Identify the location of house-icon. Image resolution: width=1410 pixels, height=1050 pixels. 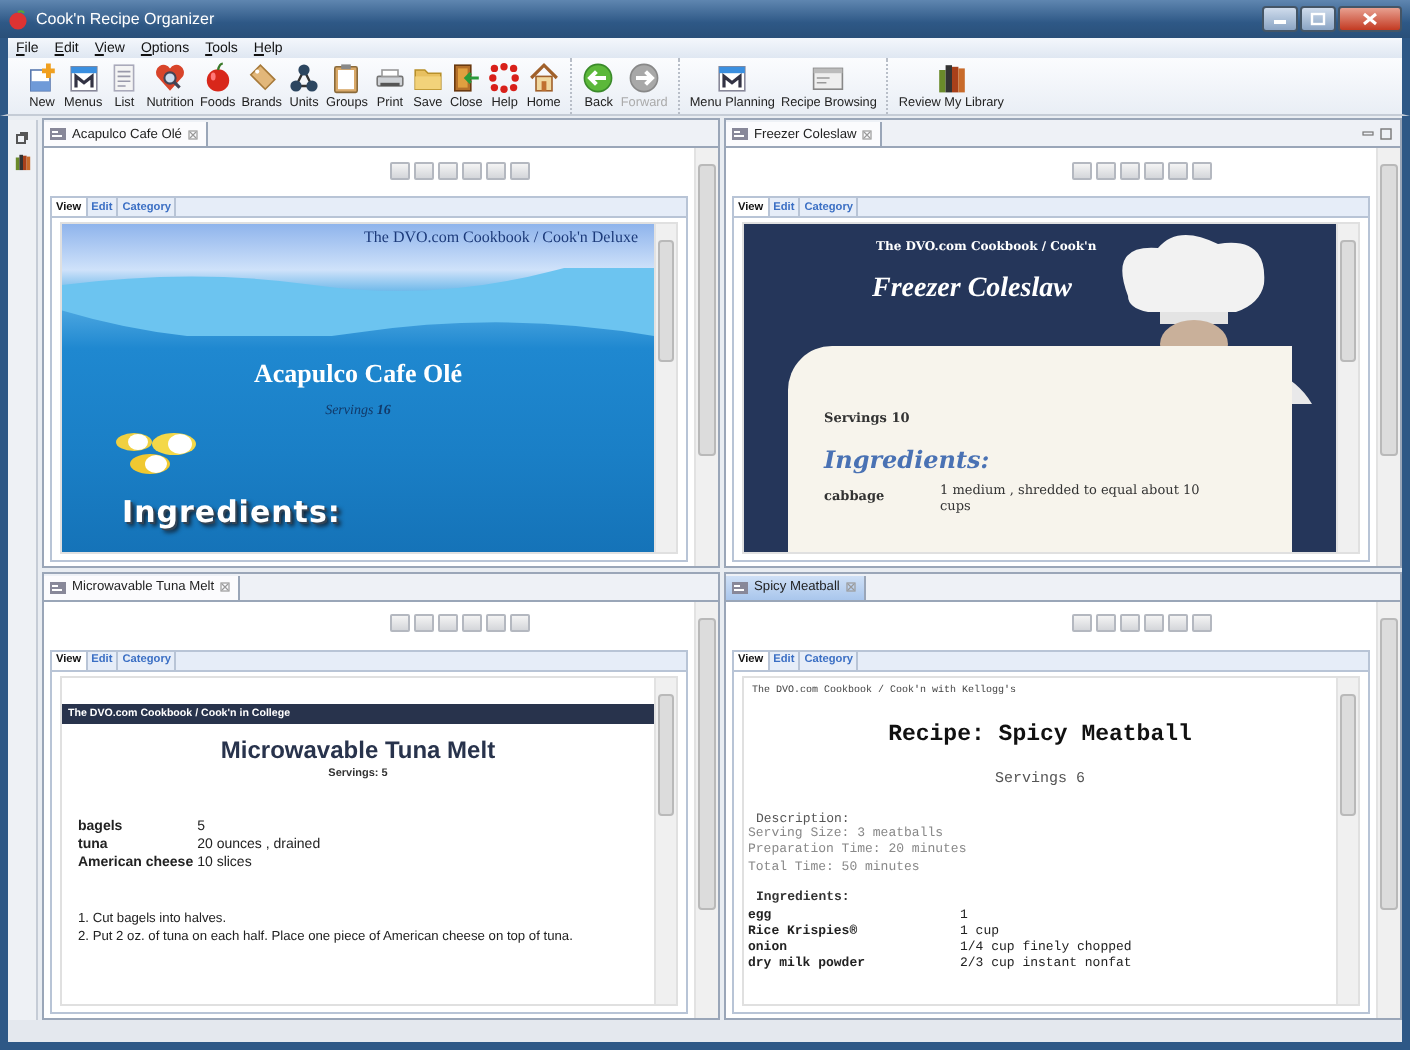
(543, 78).